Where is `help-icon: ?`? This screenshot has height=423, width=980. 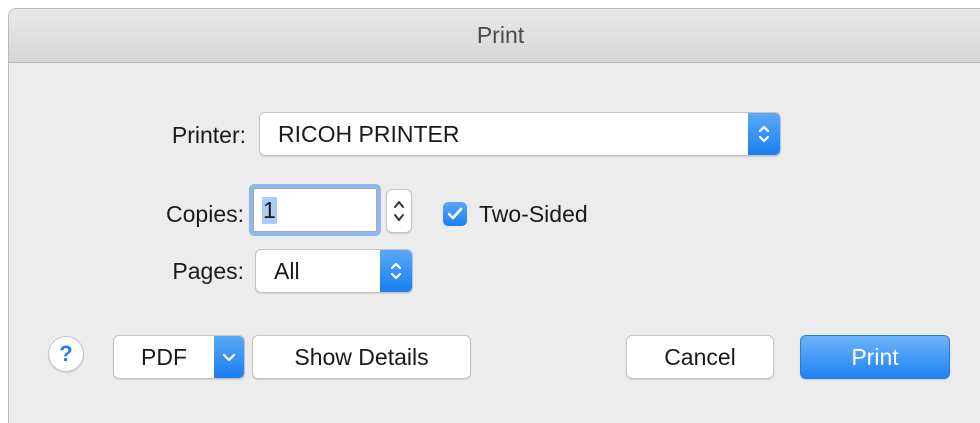
help-icon: ? is located at coordinates (66, 353).